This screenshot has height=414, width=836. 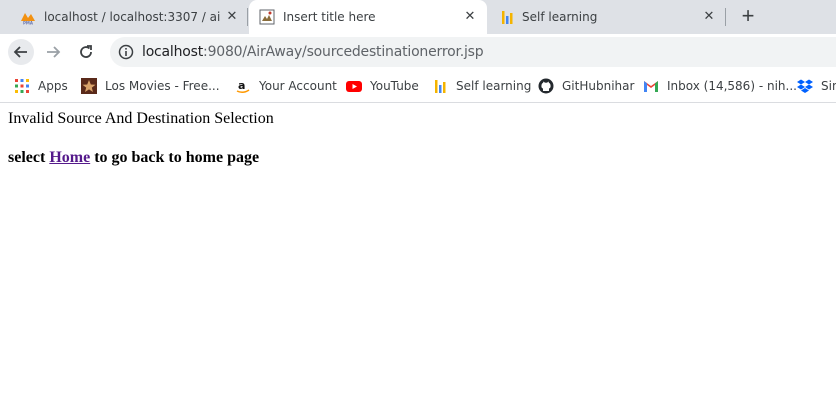 I want to click on bookmark-label: Sin, so click(x=828, y=86).